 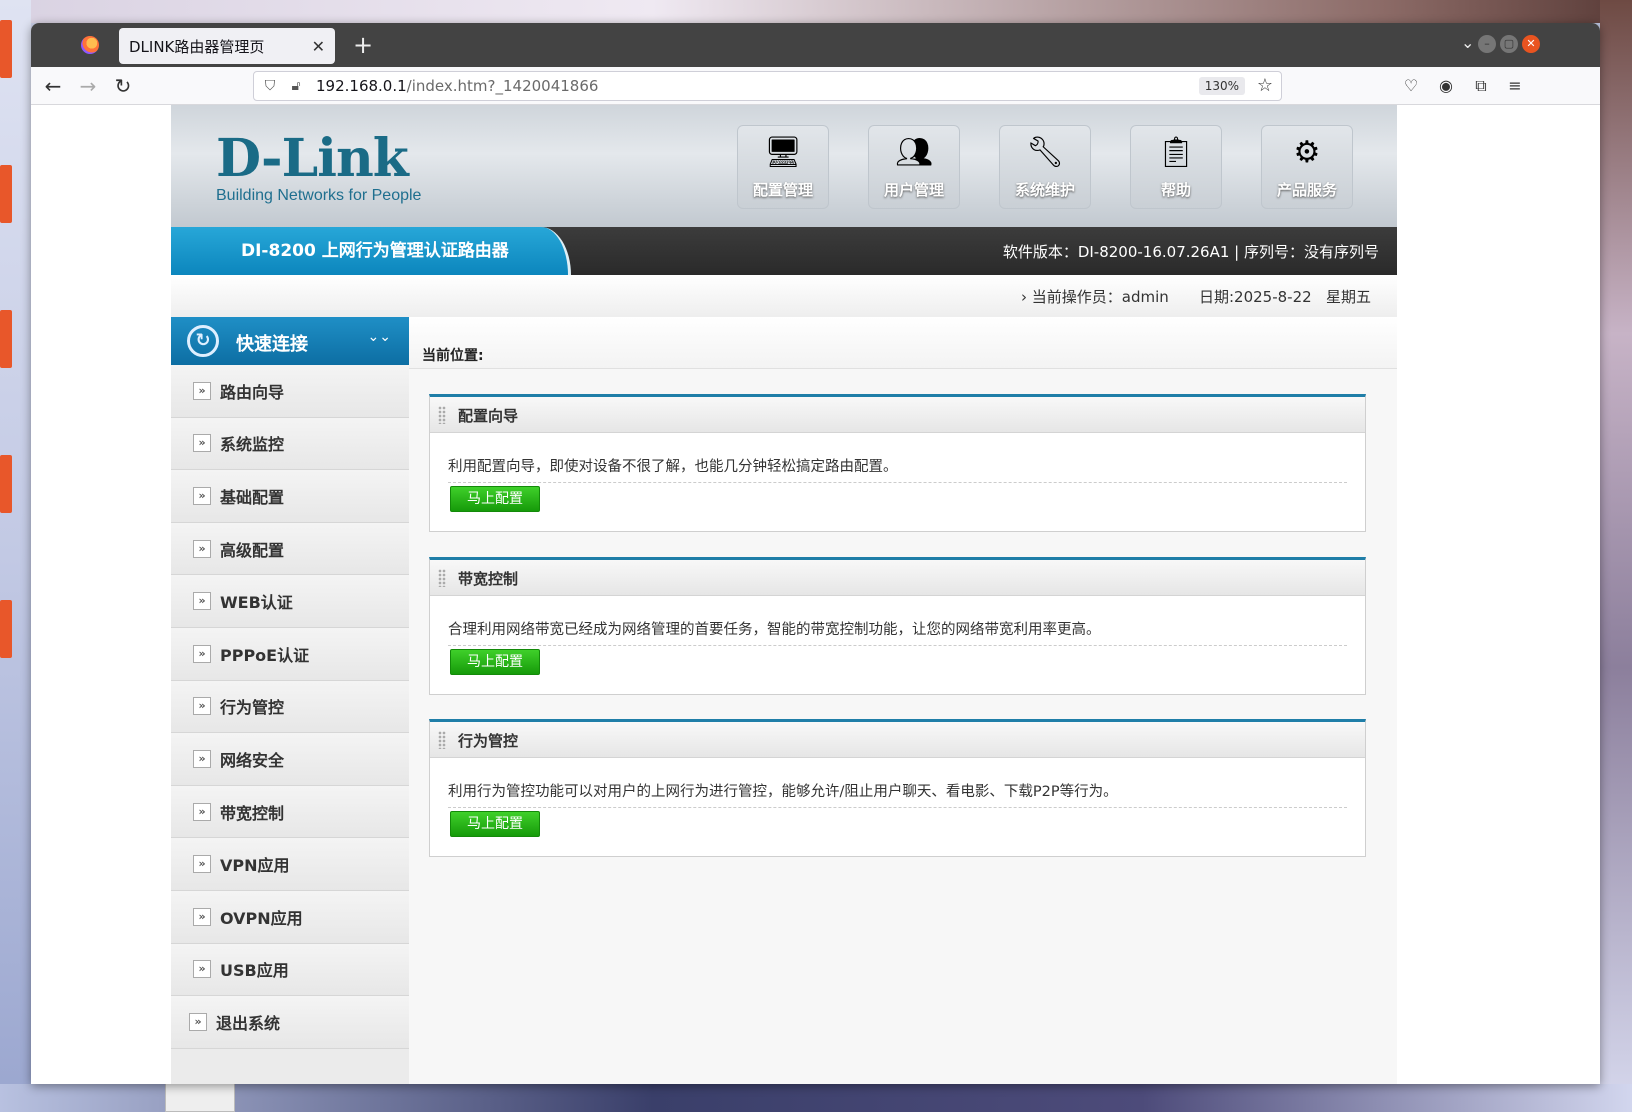 What do you see at coordinates (200, 1097) in the screenshot?
I see `desktop-document-icon` at bounding box center [200, 1097].